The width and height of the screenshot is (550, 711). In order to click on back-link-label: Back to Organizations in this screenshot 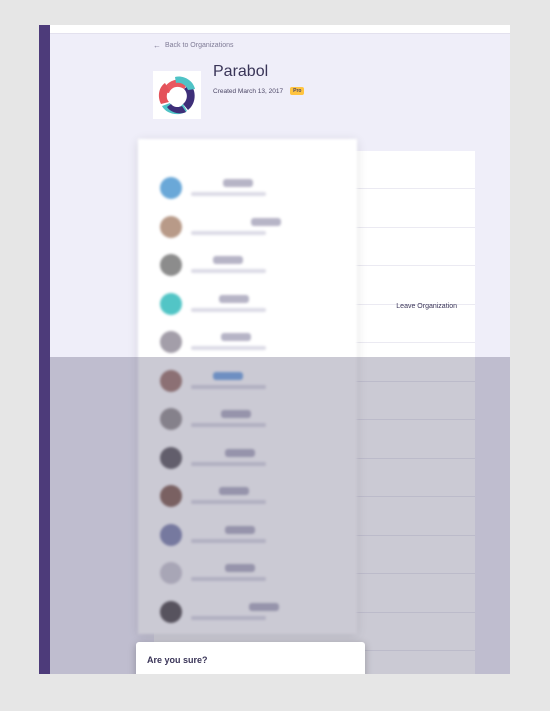, I will do `click(199, 45)`.